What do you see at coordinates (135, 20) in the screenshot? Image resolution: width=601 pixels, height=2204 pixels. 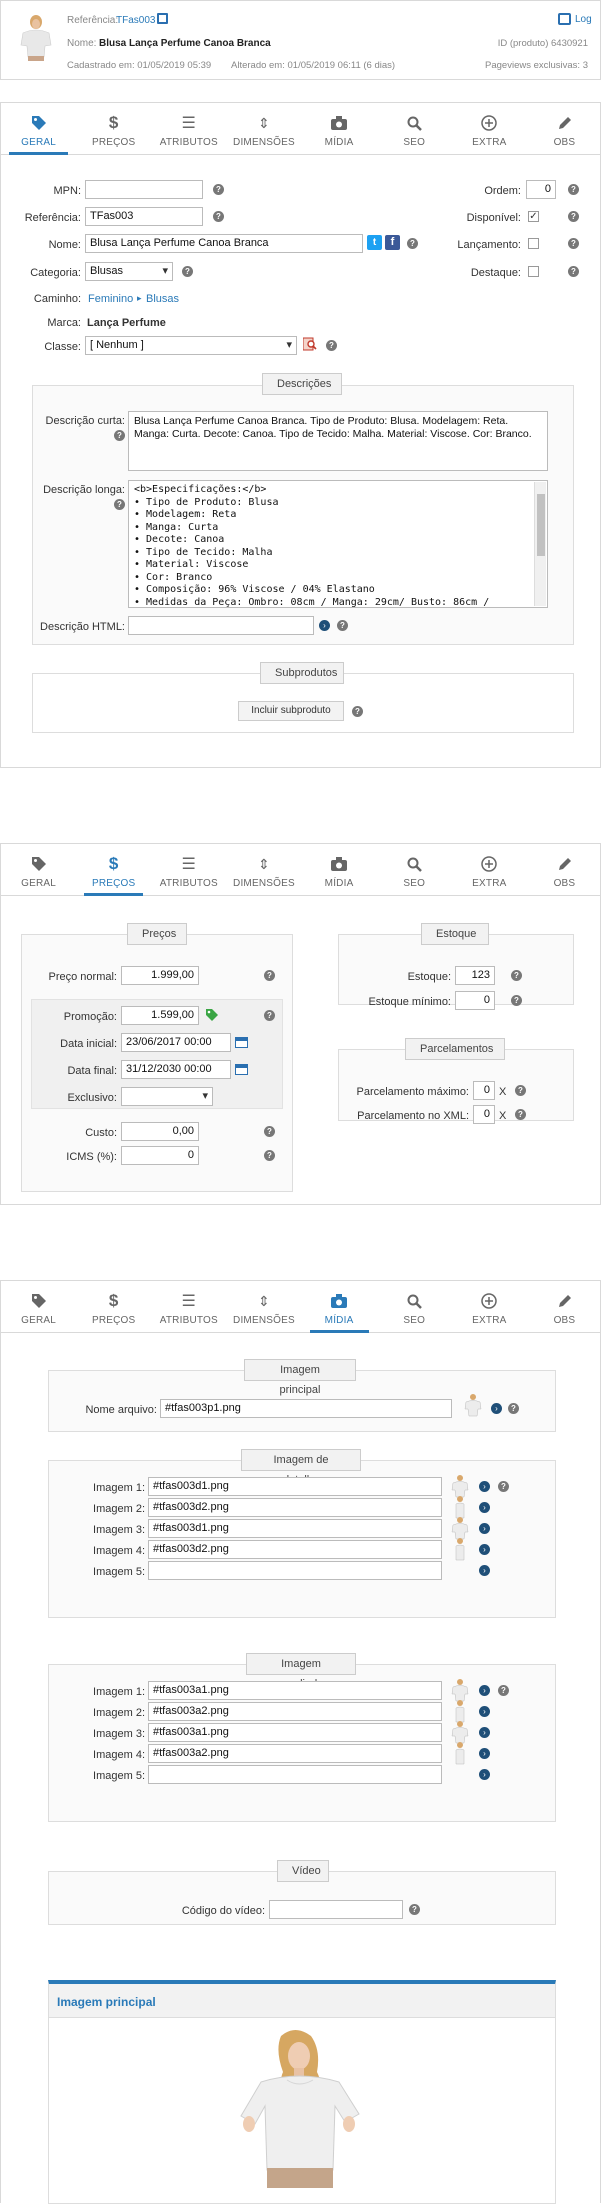 I see `reference-link: TFas003` at bounding box center [135, 20].